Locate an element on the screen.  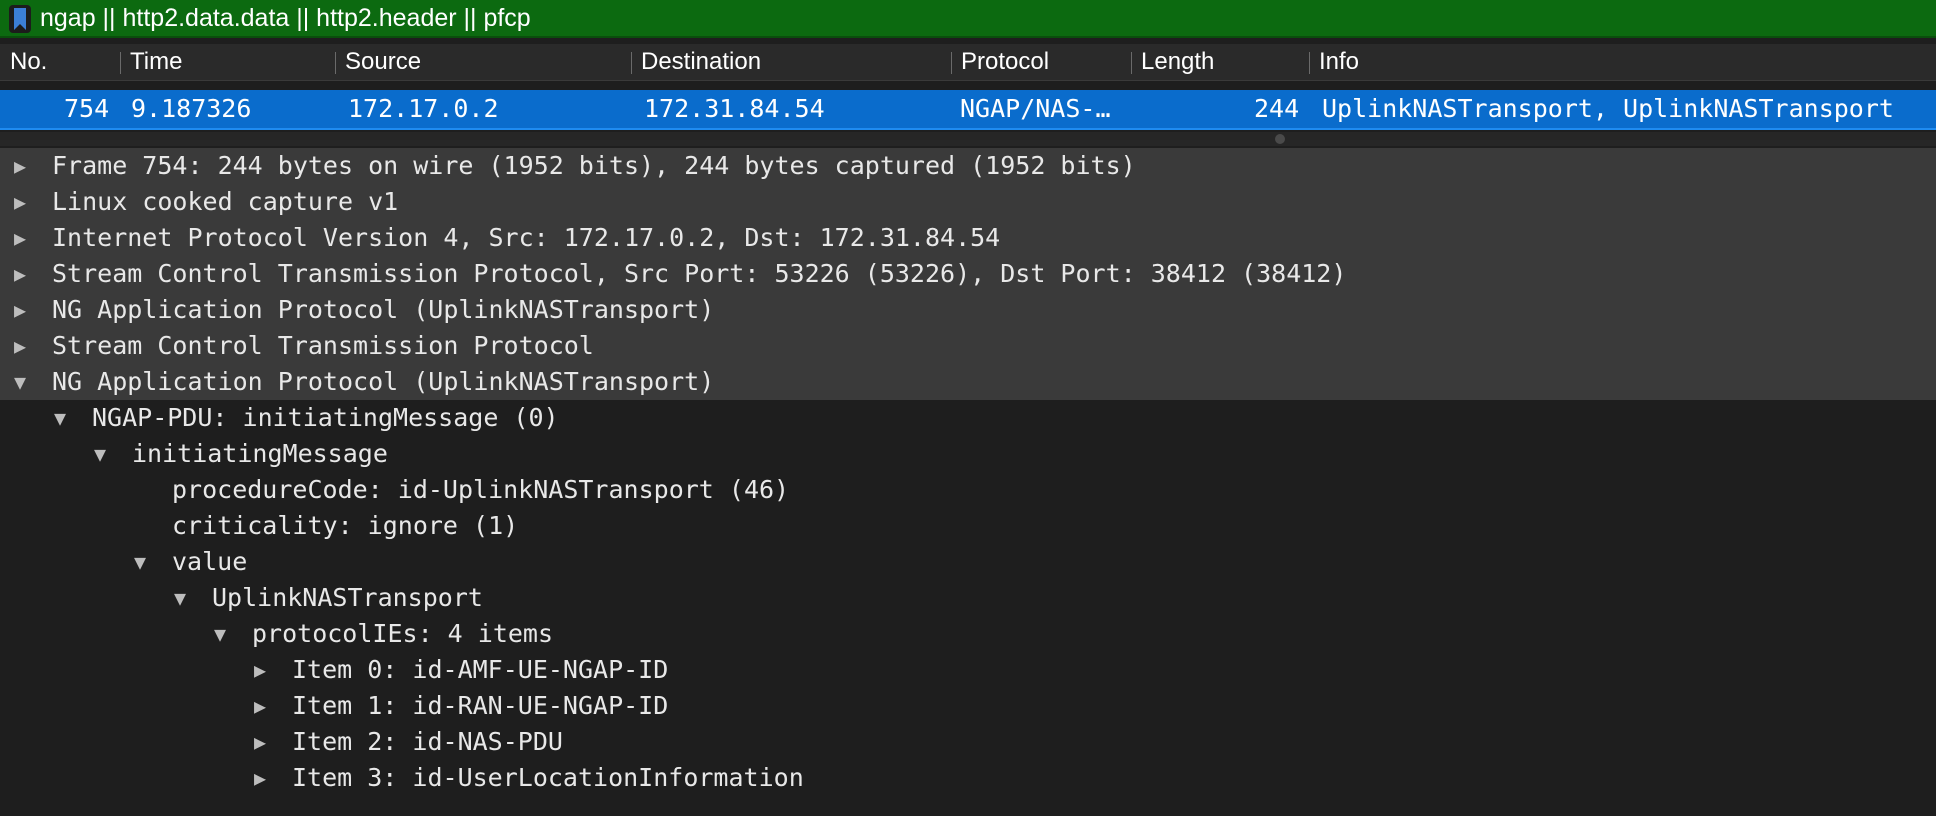
packet-info: UplinkNASTransport, UplinkNASTransport is located at coordinates (1608, 108).